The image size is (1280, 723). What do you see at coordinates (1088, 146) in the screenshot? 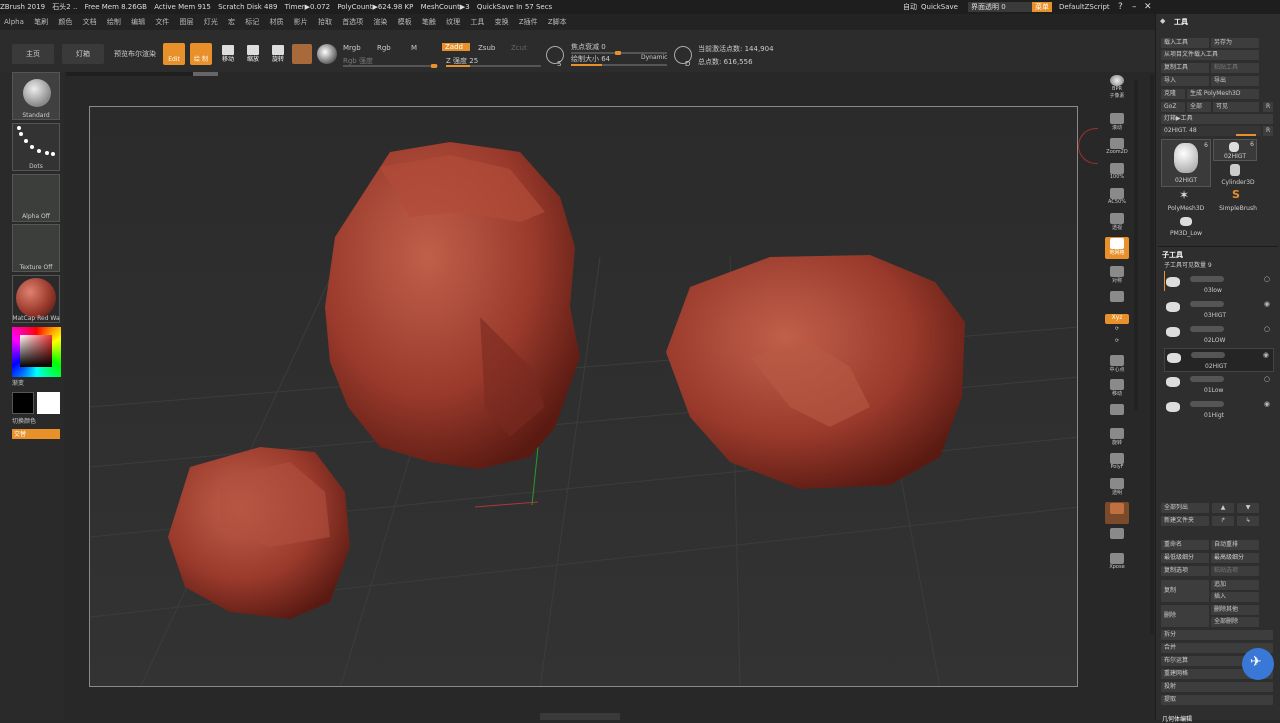
I see `rotation-gizmo-icon` at bounding box center [1088, 146].